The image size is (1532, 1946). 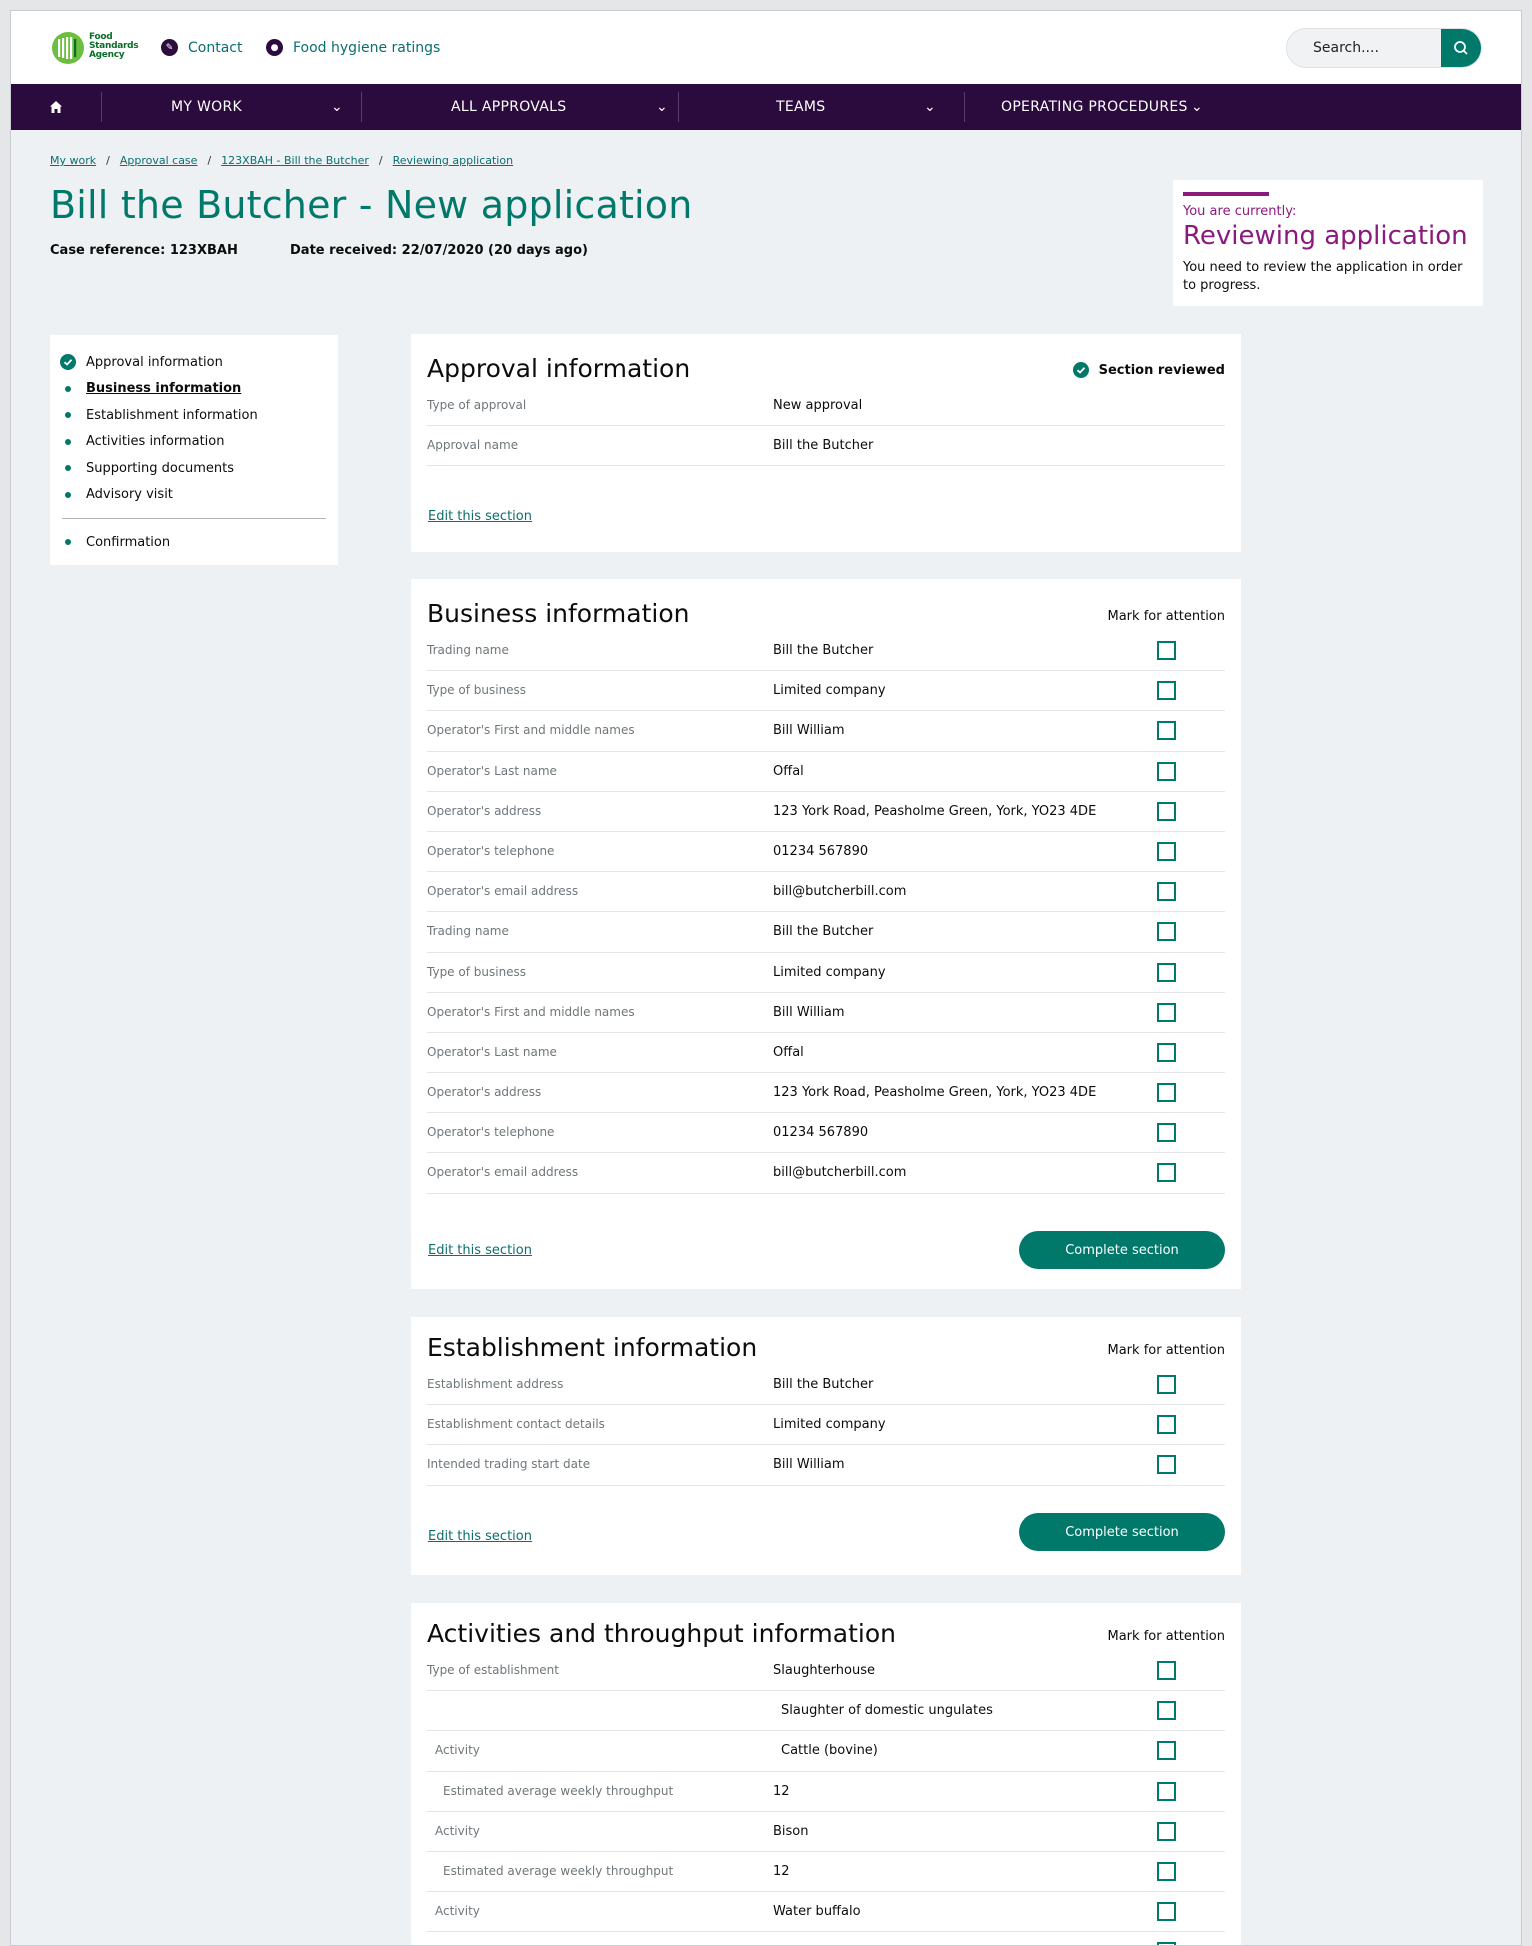 I want to click on nav-all-approvals: ALL APPROVALS ⌄, so click(x=558, y=107).